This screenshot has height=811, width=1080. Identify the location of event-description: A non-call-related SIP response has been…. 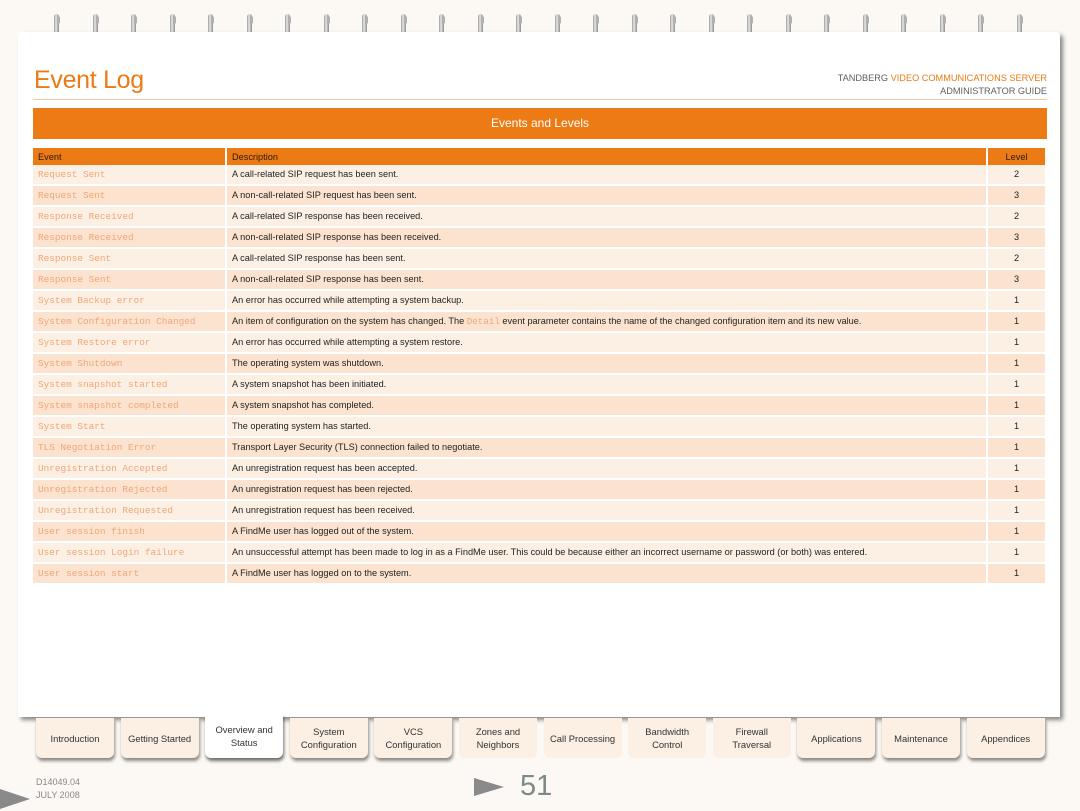
(607, 280).